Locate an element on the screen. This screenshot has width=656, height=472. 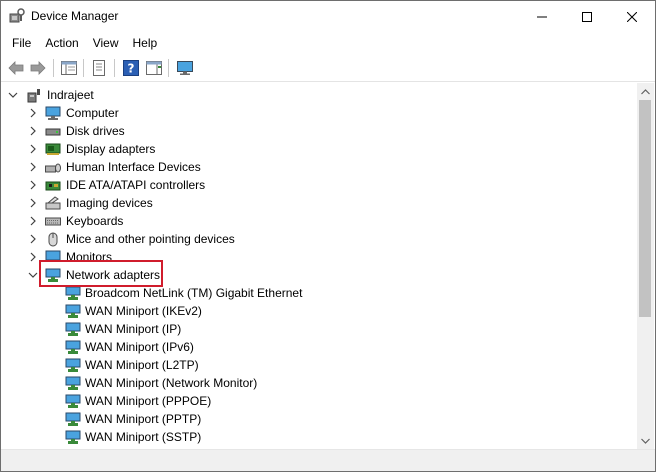
tree-category-display-adapters: Display adapters is located at coordinates (319, 149).